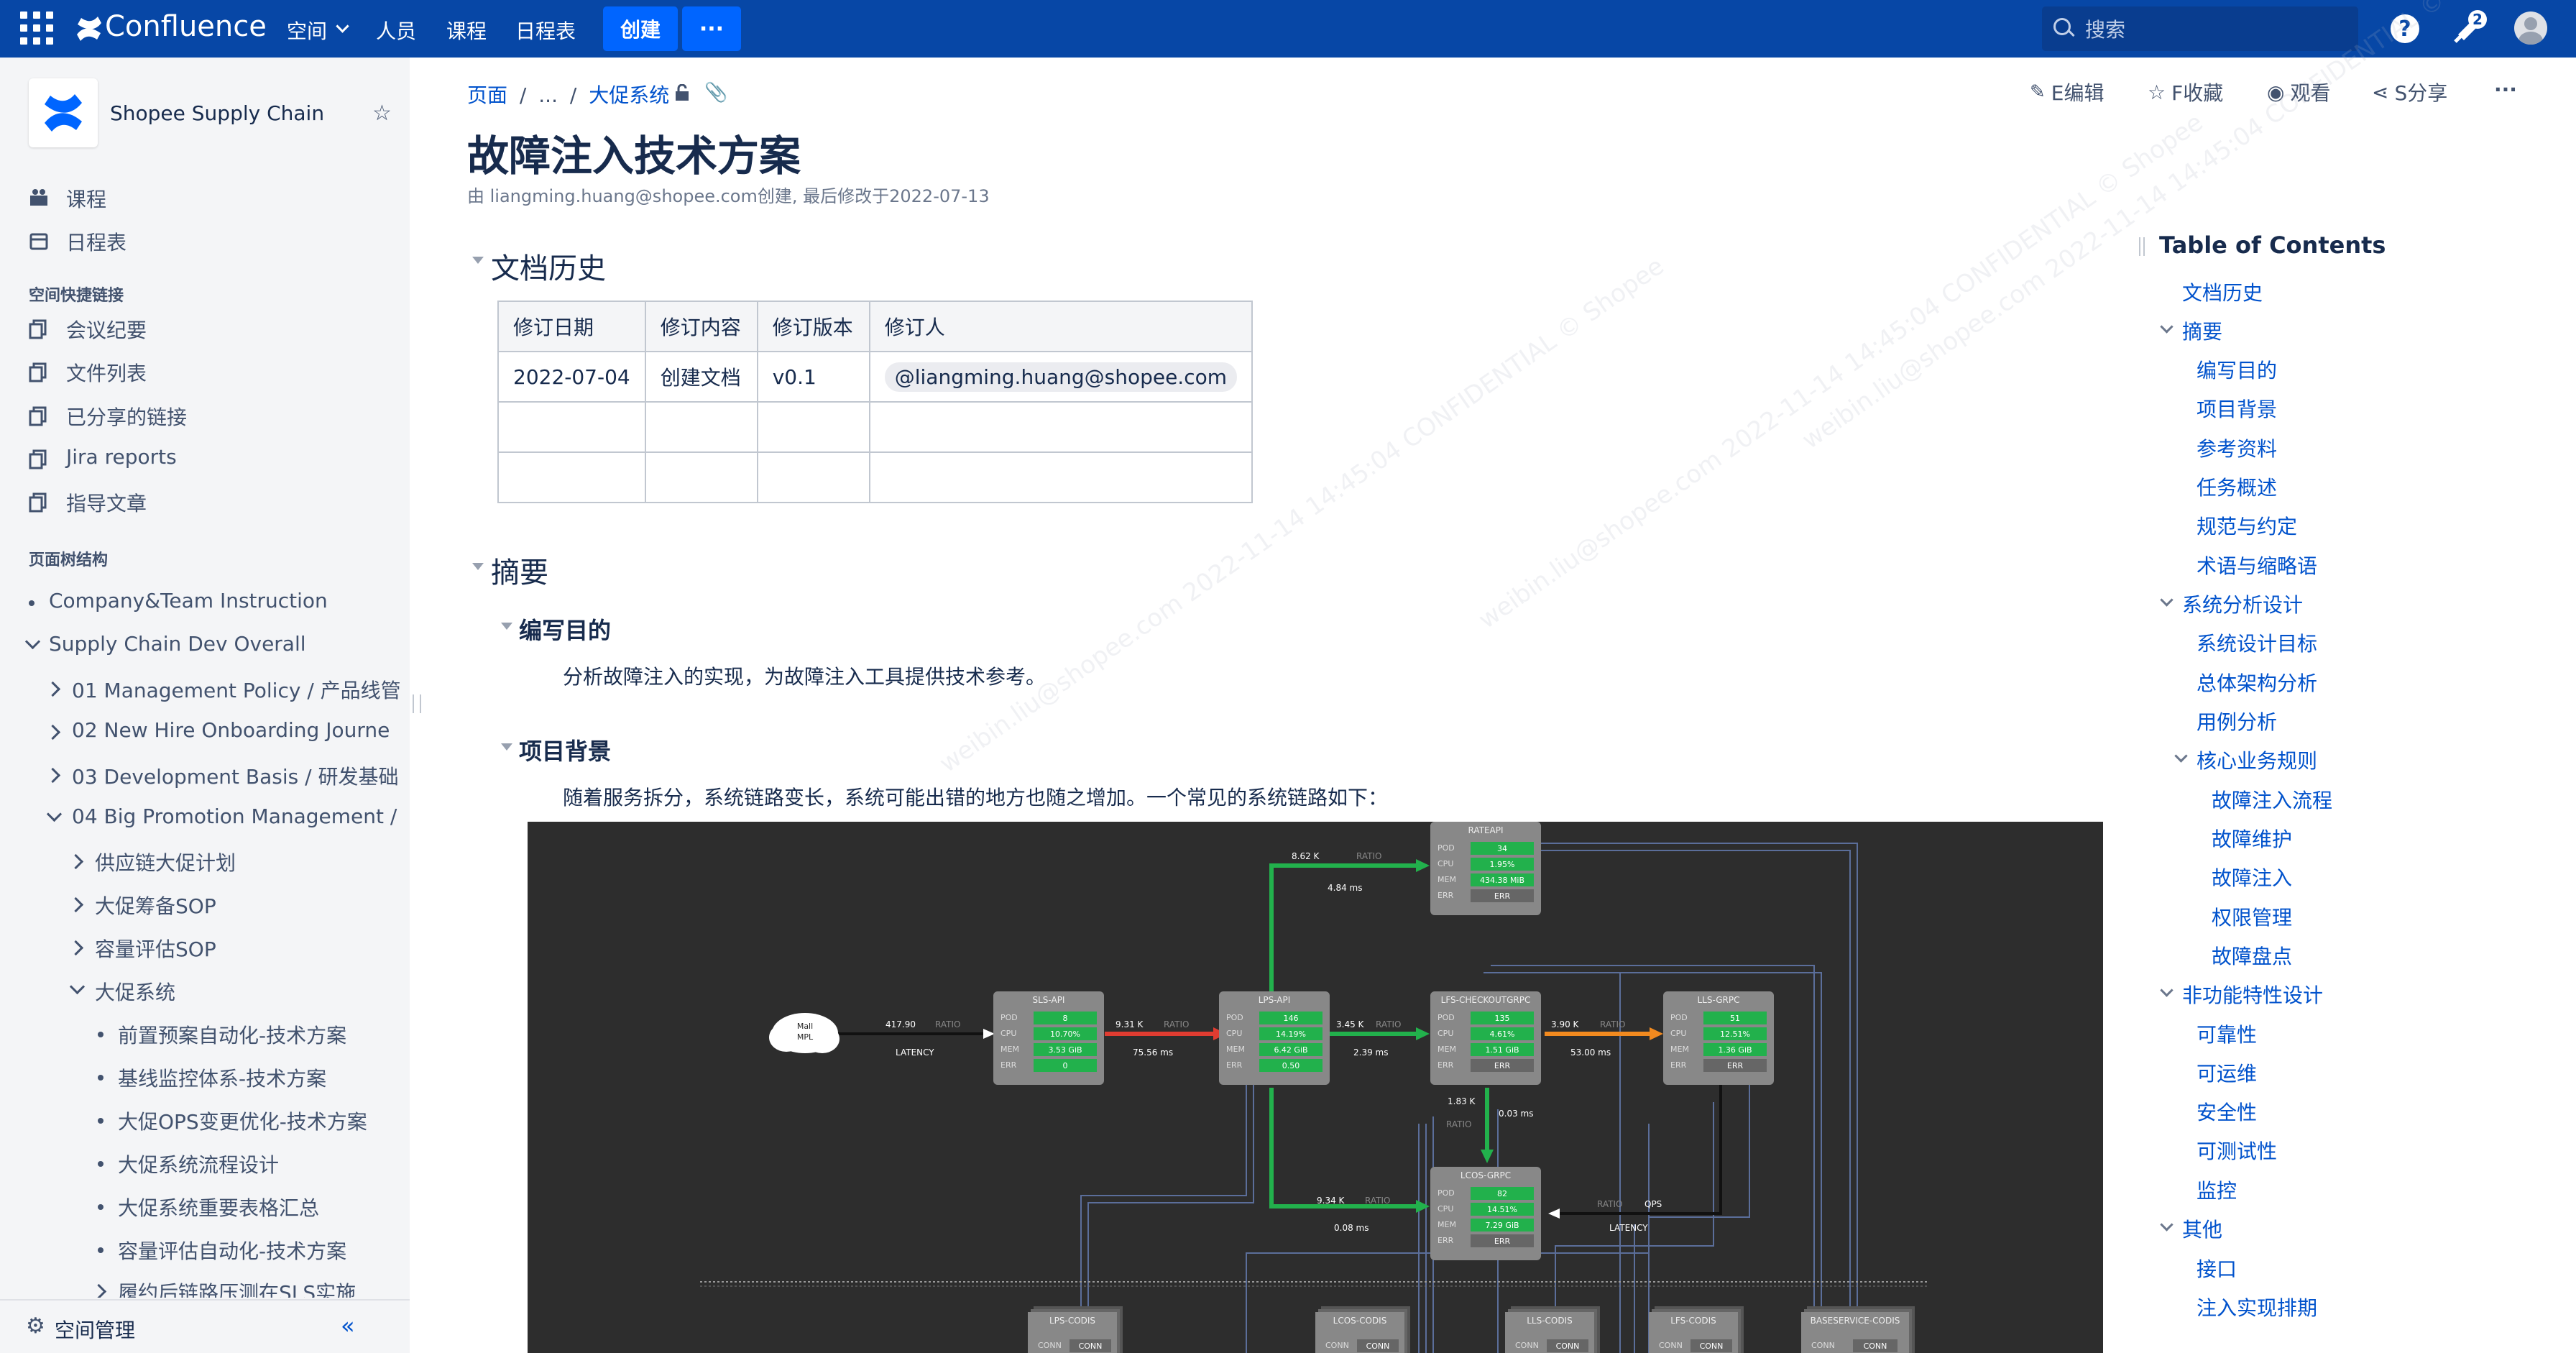  I want to click on toc-item: 故障注入, so click(2252, 877).